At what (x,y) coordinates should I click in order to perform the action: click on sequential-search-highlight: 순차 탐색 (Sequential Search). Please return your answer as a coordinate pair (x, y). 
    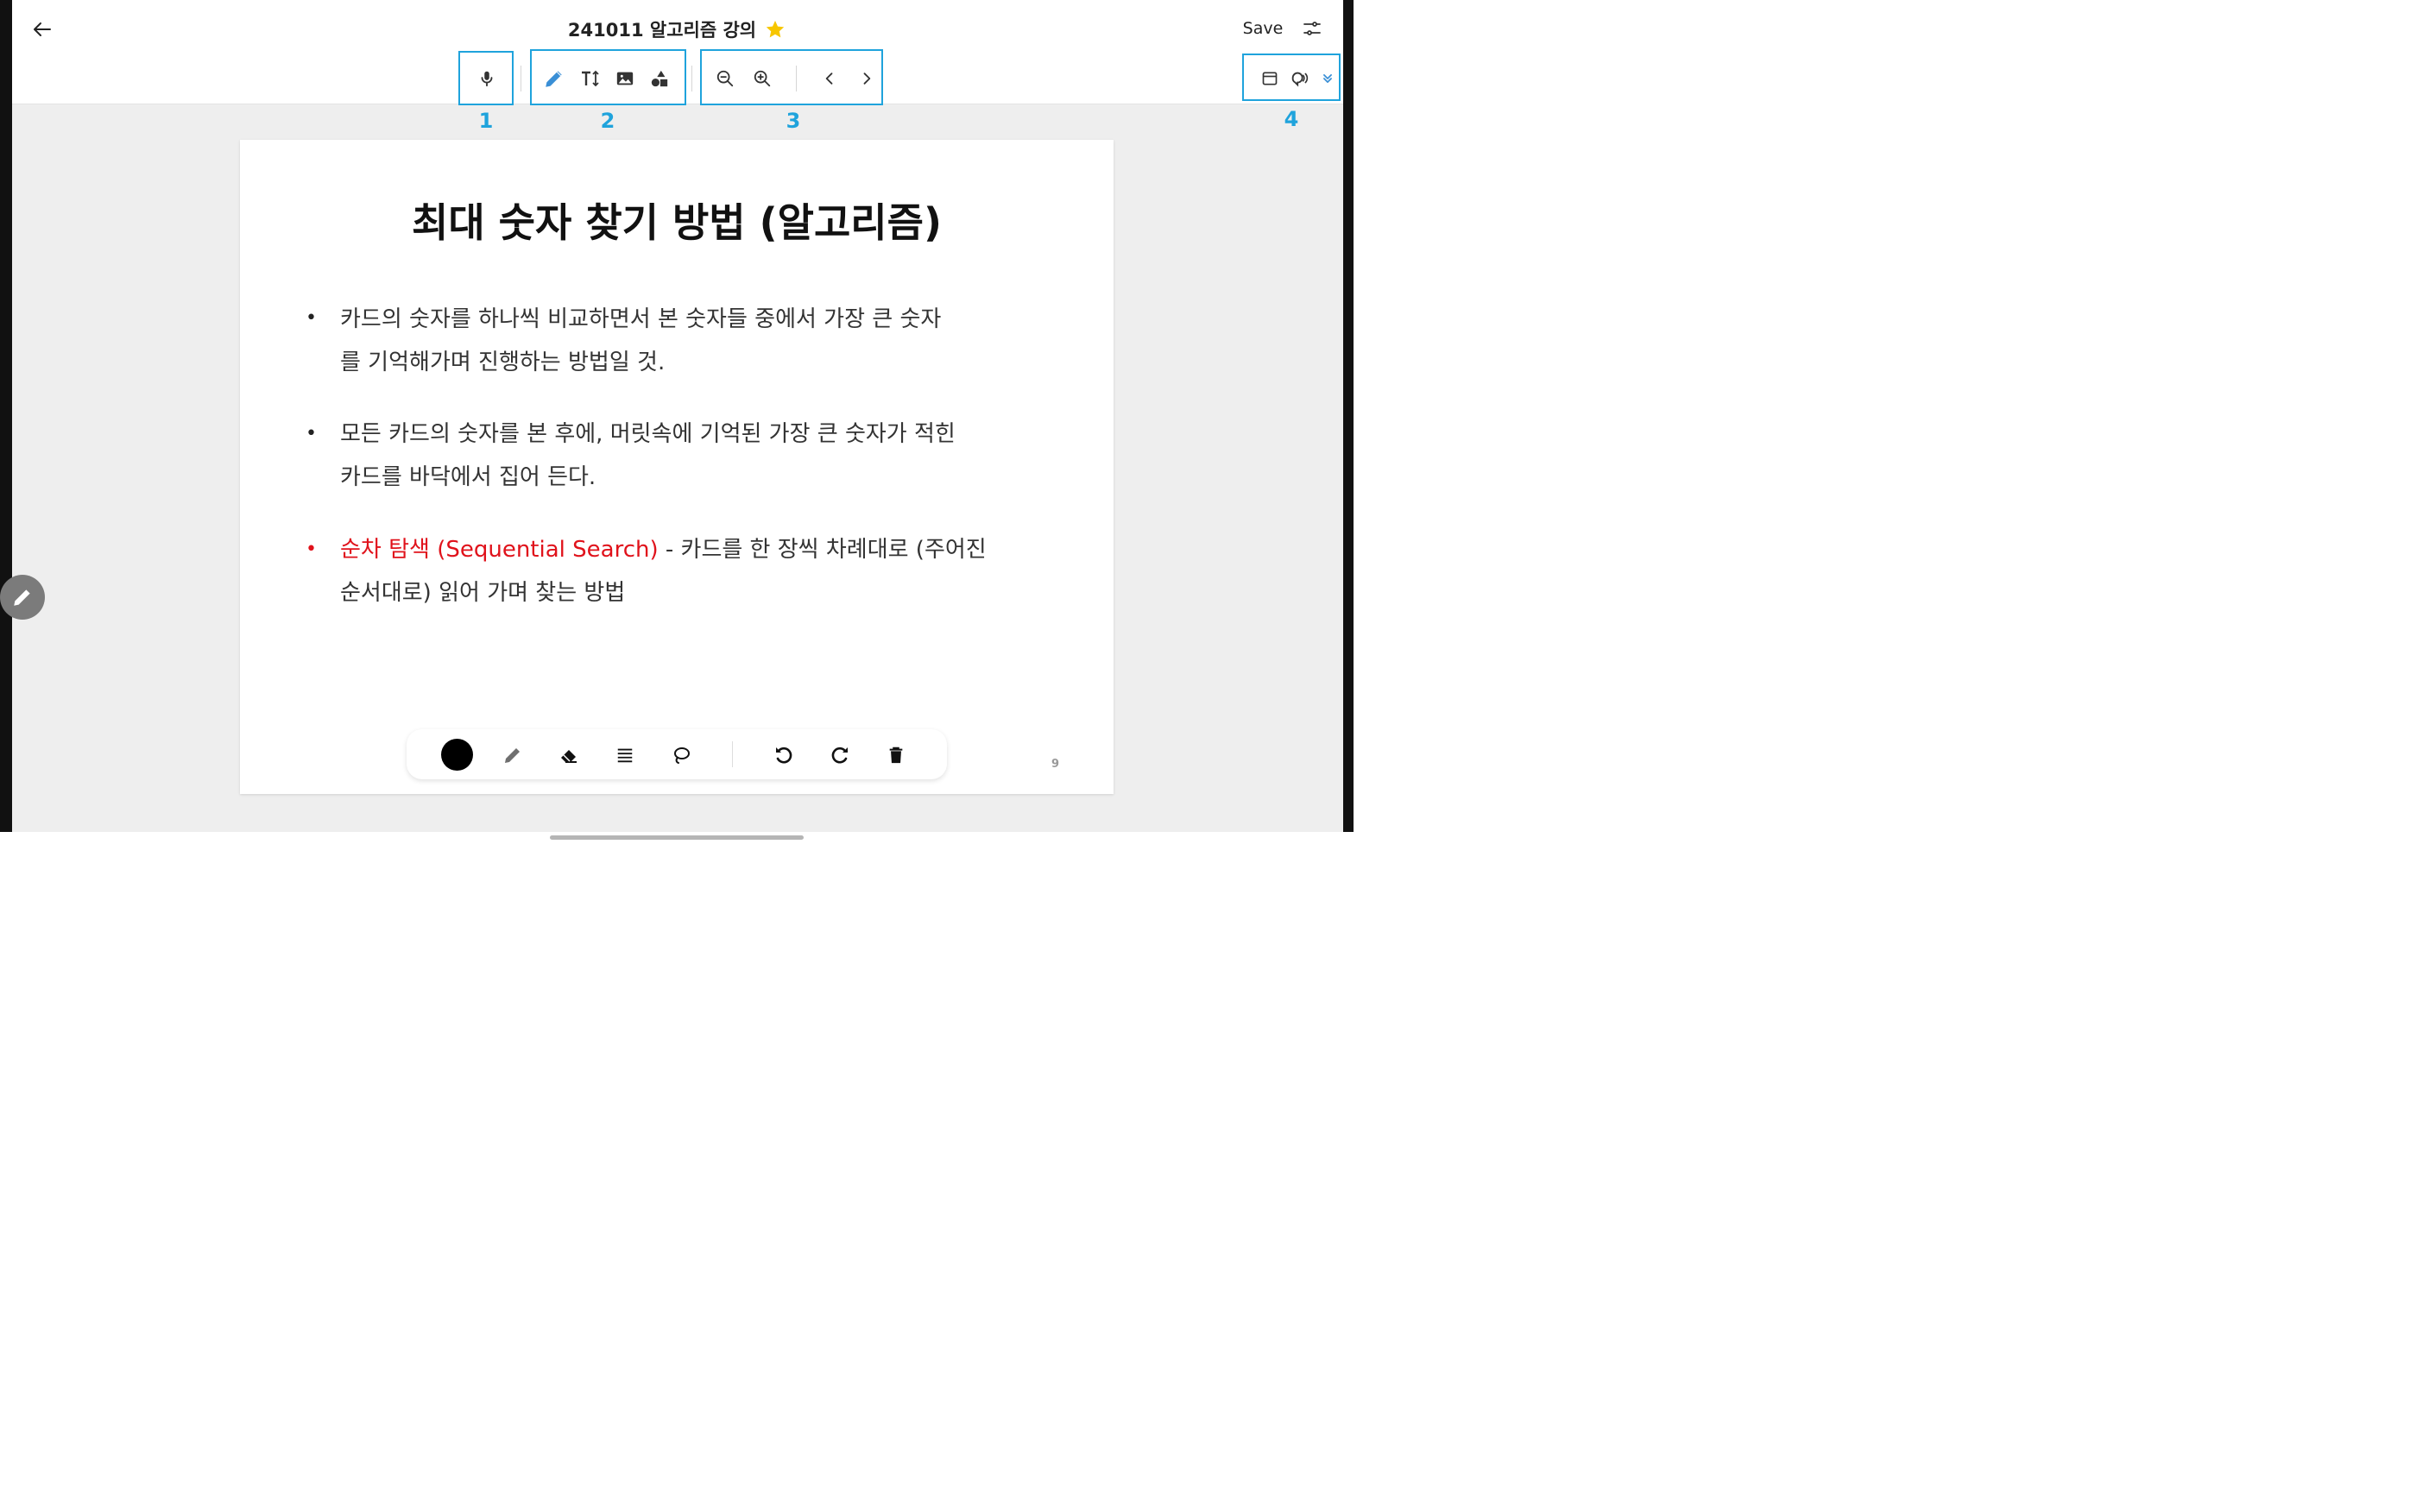
    Looking at the image, I should click on (499, 550).